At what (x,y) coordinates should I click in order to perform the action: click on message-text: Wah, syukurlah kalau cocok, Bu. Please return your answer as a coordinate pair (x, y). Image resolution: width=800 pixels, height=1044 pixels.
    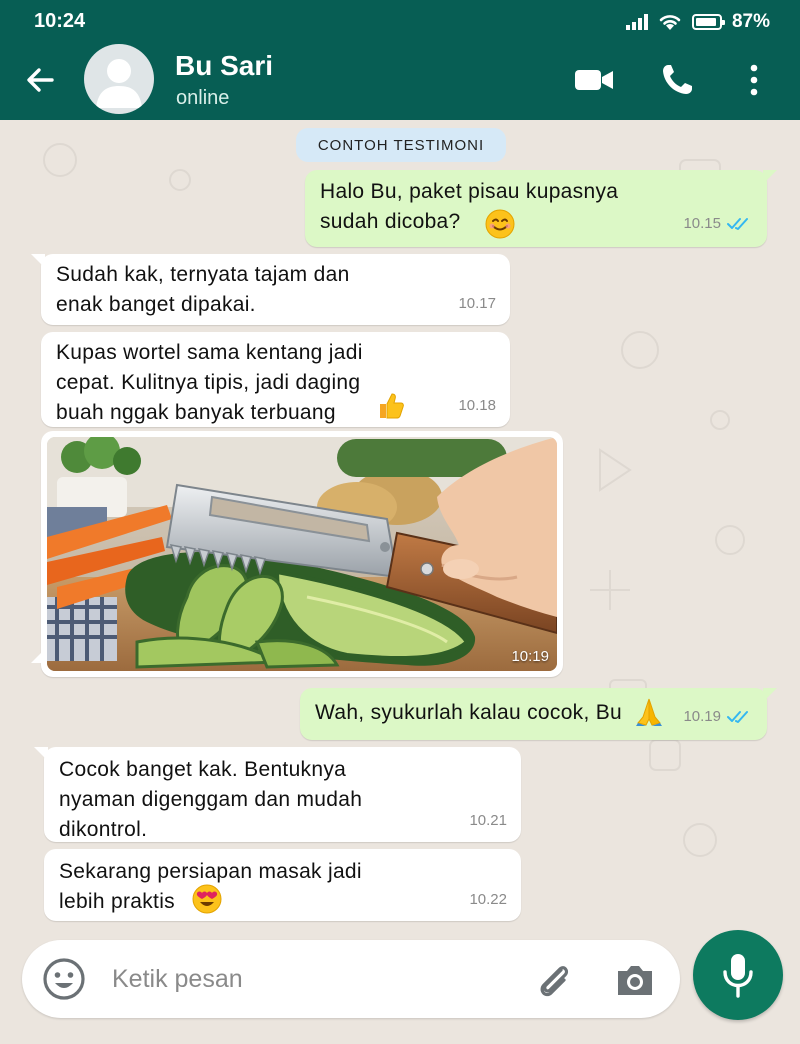
    Looking at the image, I should click on (469, 712).